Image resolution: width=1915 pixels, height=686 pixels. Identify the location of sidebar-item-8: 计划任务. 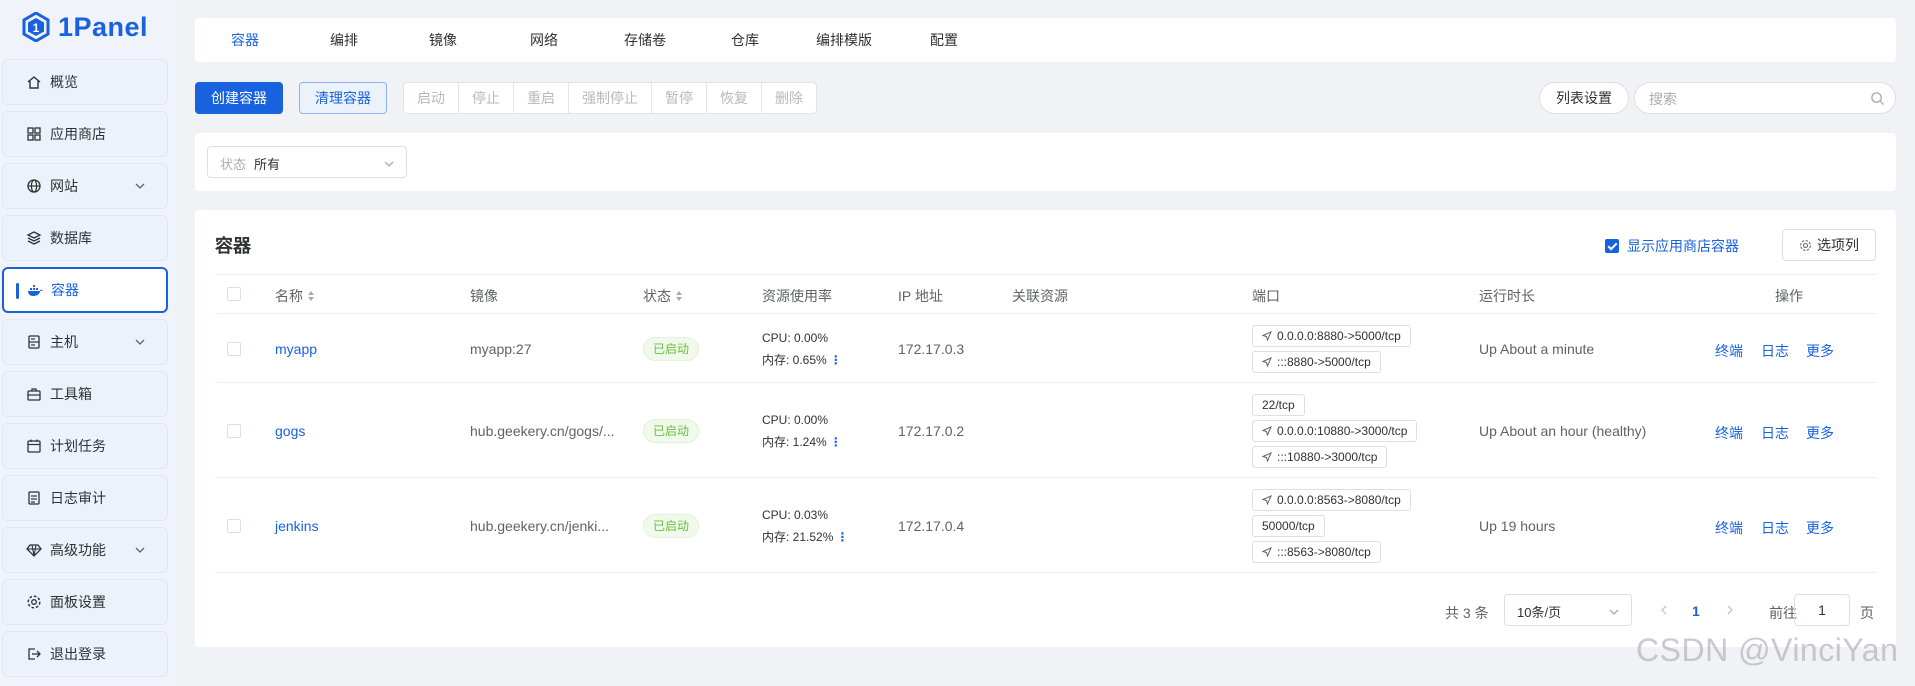
(85, 446).